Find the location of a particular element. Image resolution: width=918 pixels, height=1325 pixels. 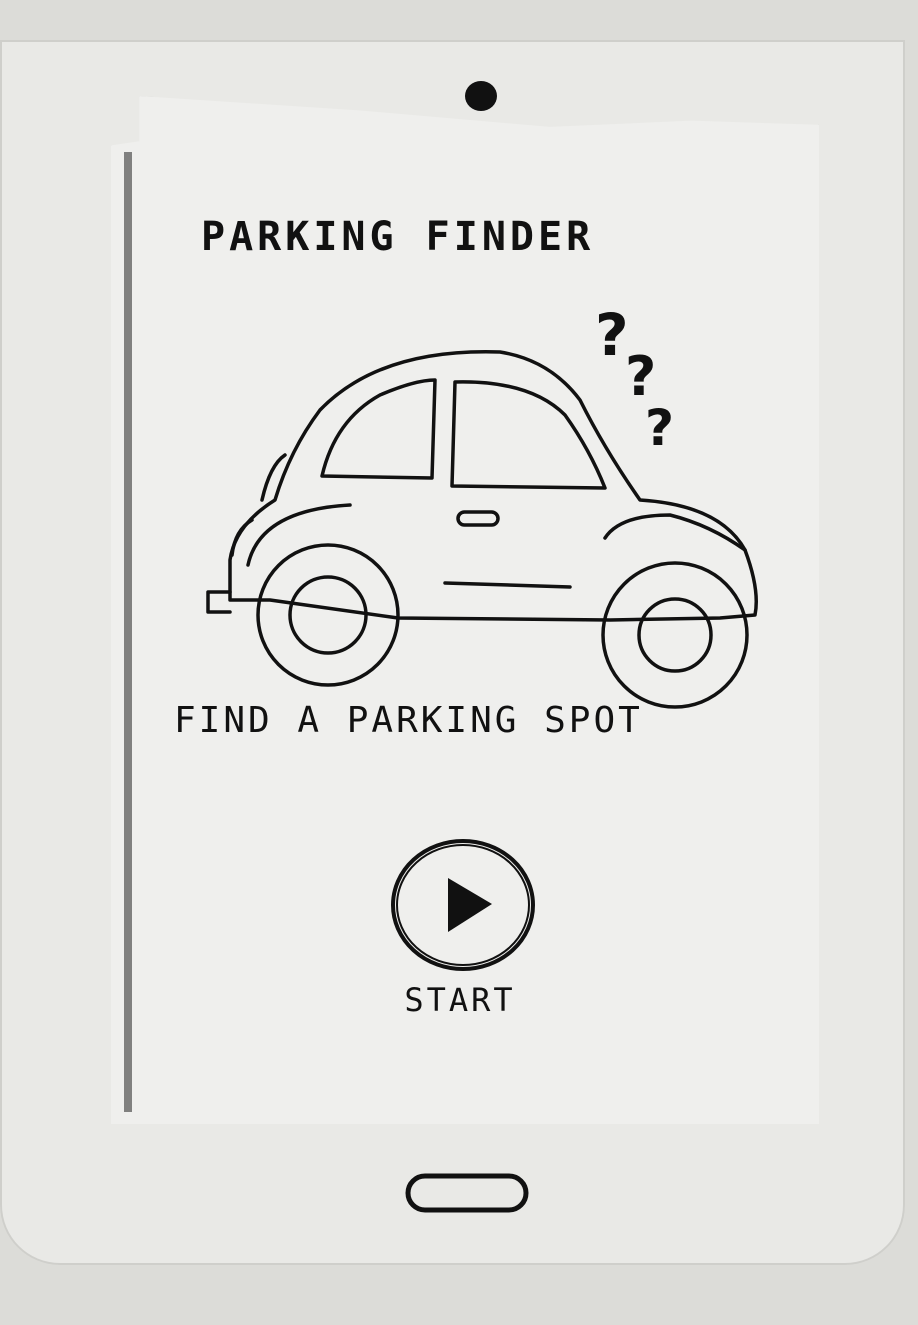

home-button is located at coordinates (467, 1194).